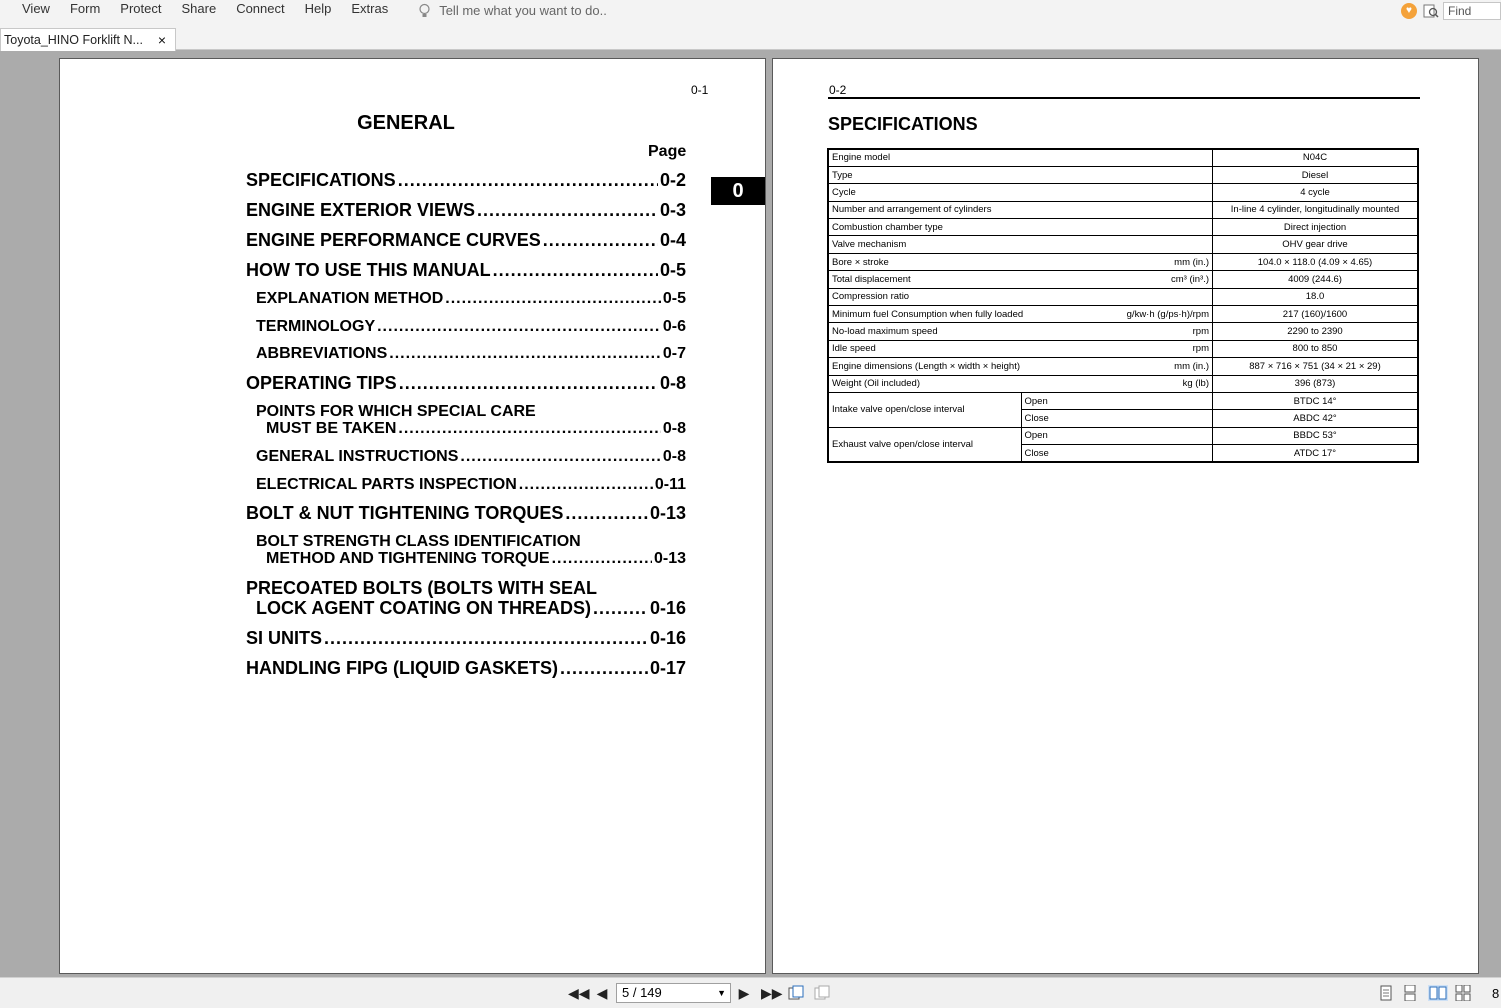  What do you see at coordinates (744, 993) in the screenshot?
I see `next-page-icon: ▶` at bounding box center [744, 993].